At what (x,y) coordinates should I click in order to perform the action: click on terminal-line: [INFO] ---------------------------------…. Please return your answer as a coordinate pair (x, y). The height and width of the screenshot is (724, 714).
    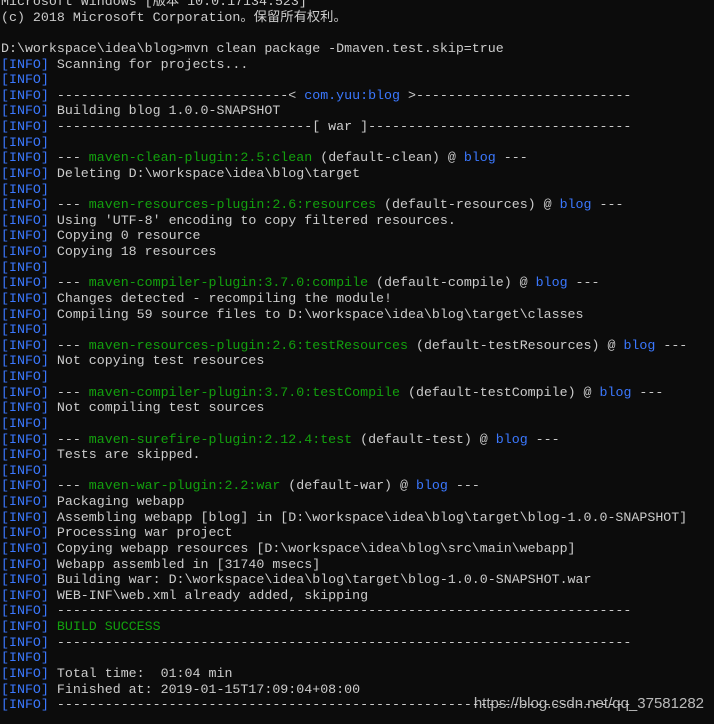
    Looking at the image, I should click on (344, 611).